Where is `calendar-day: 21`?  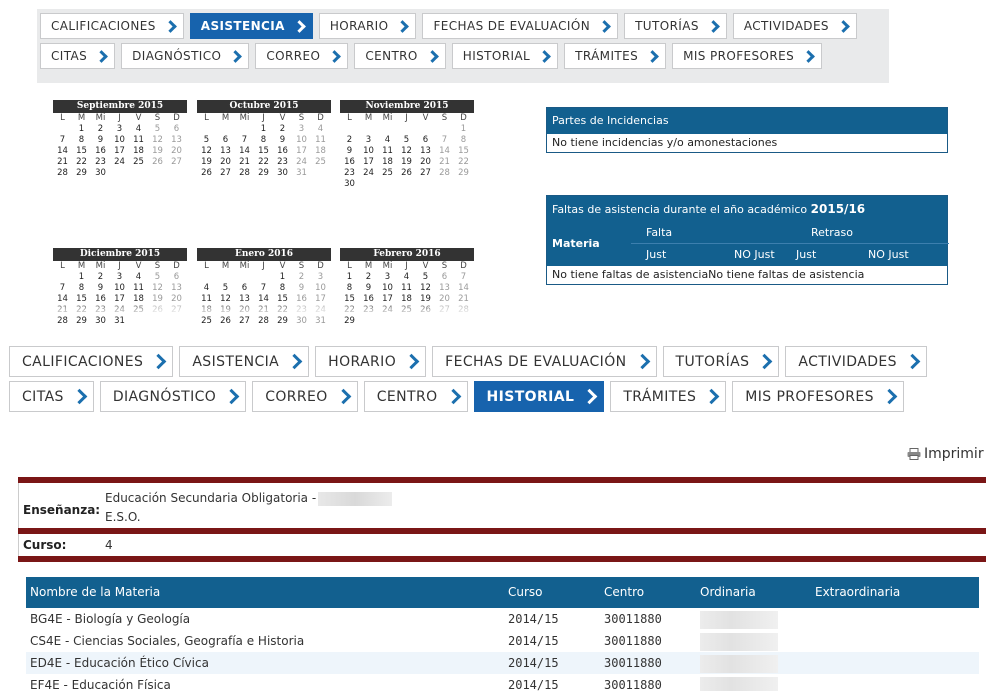 calendar-day: 21 is located at coordinates (62, 162).